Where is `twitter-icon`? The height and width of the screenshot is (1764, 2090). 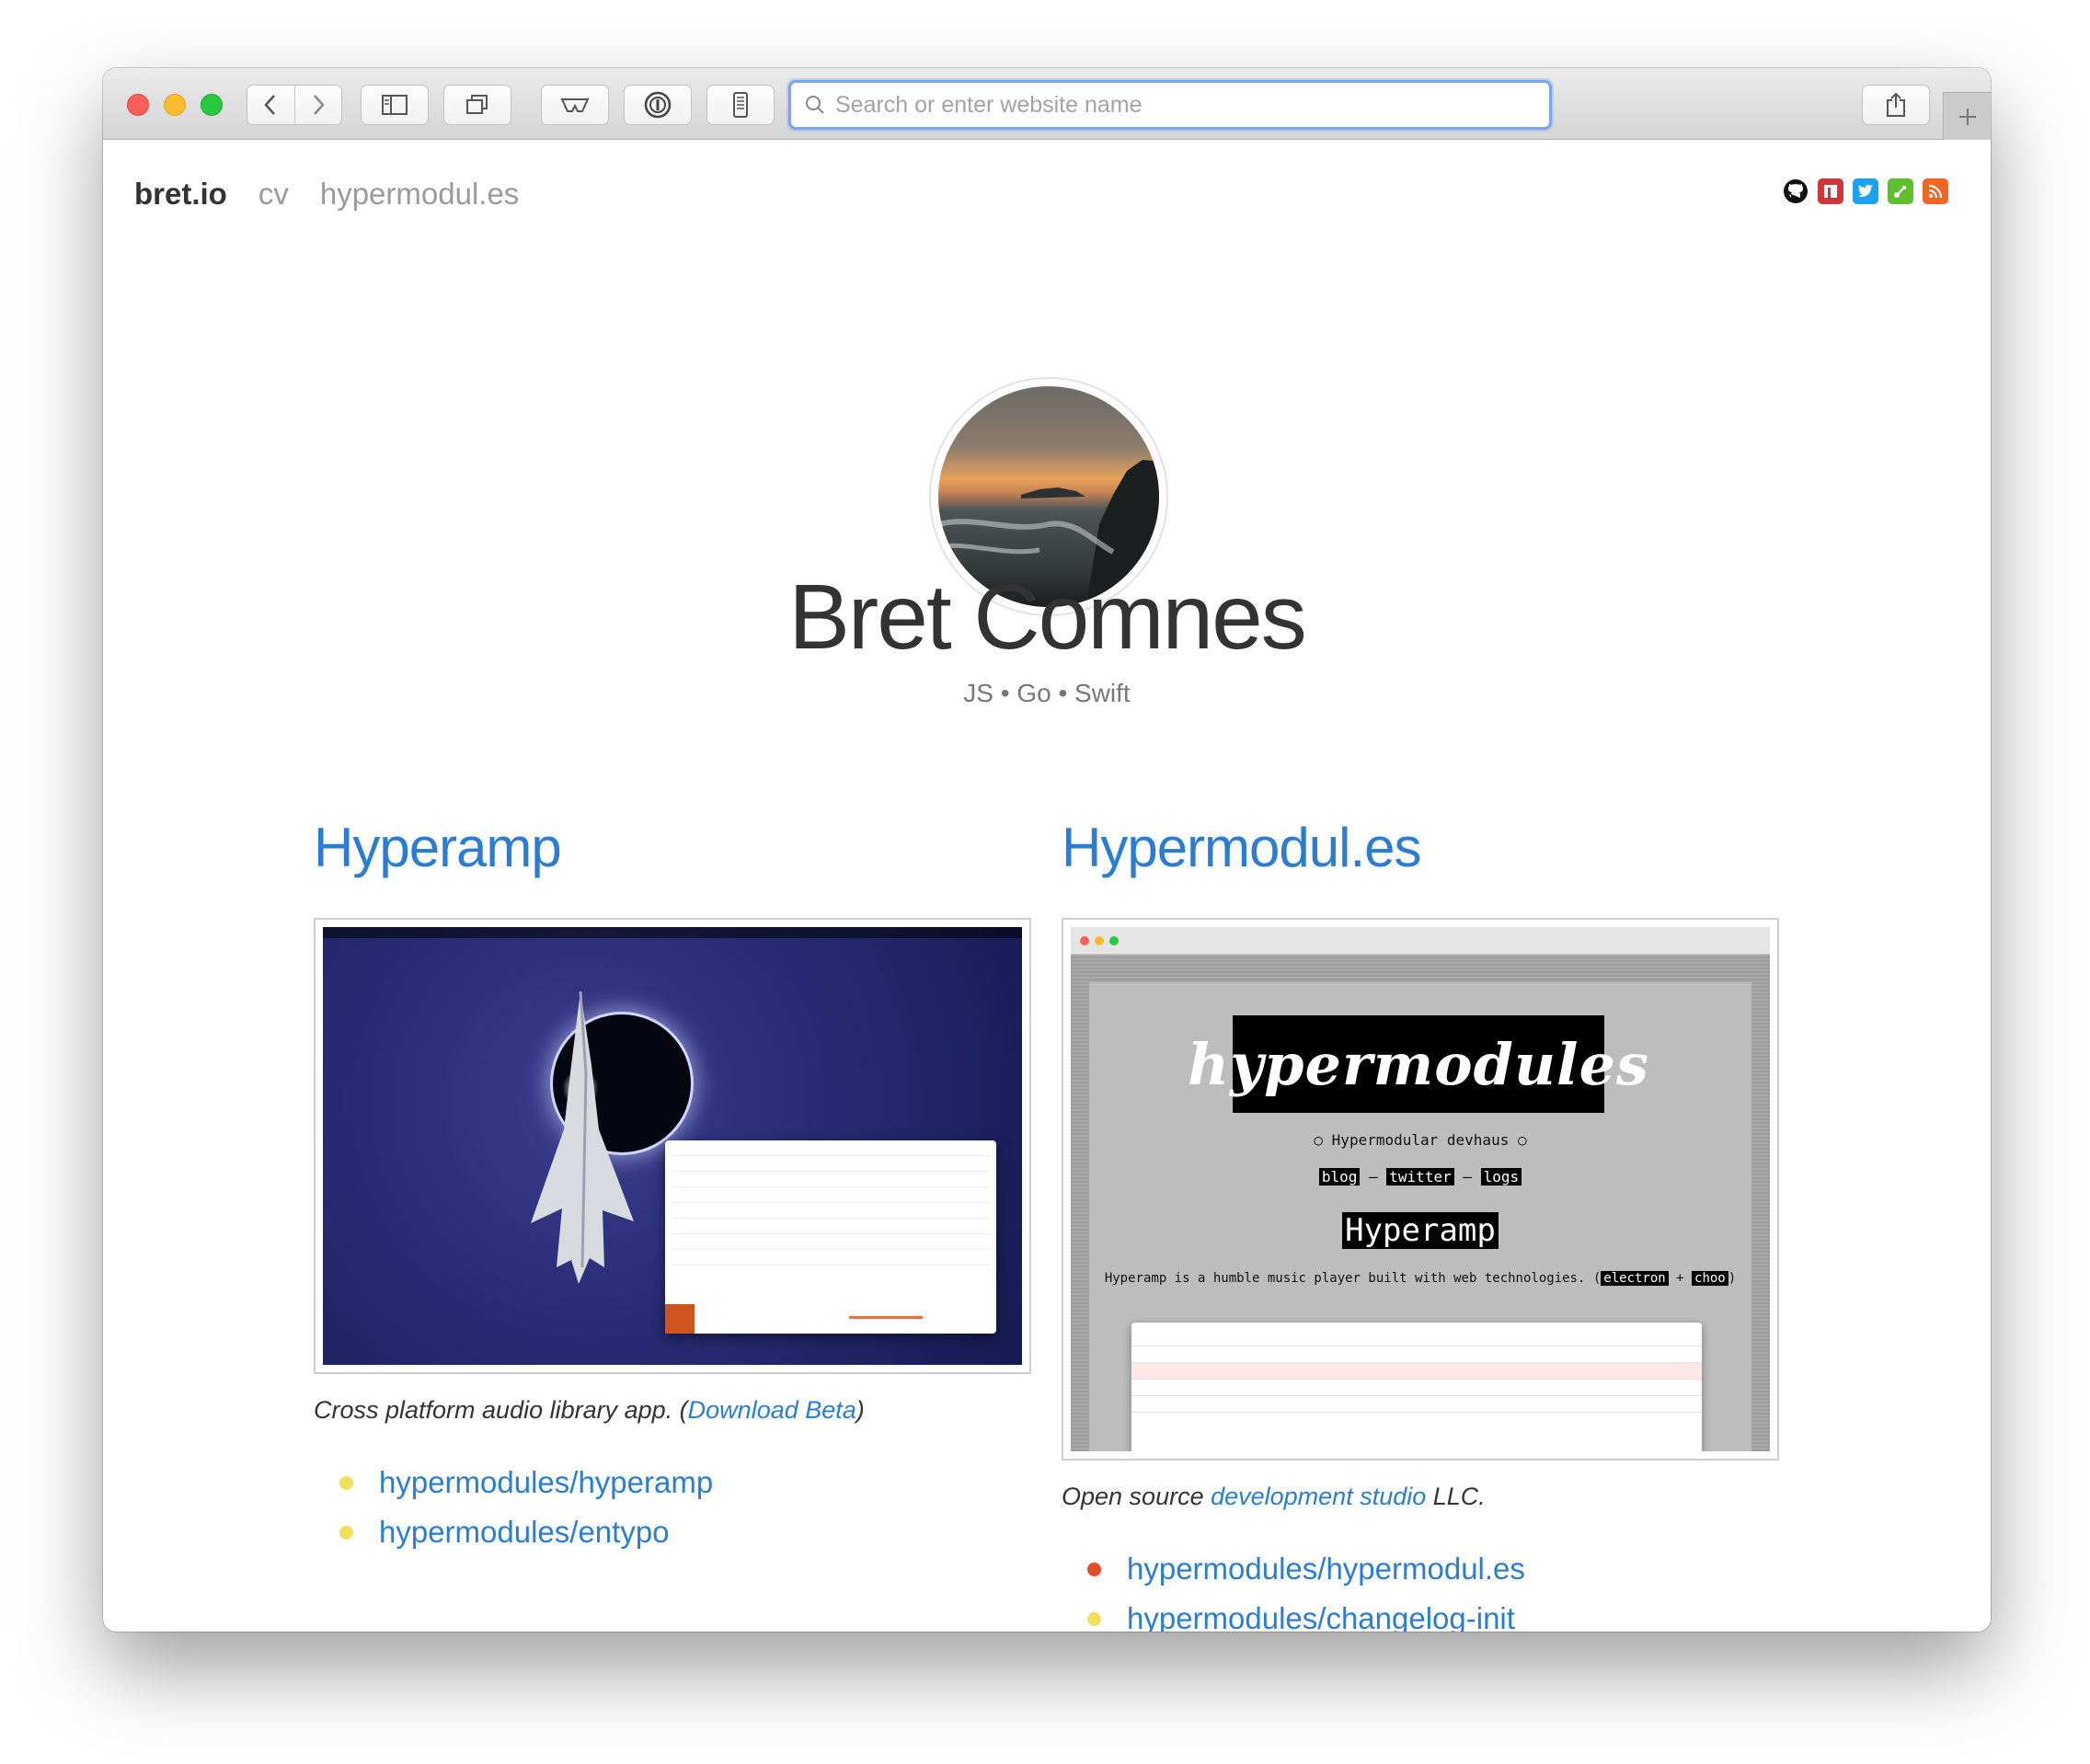
twitter-icon is located at coordinates (1865, 191).